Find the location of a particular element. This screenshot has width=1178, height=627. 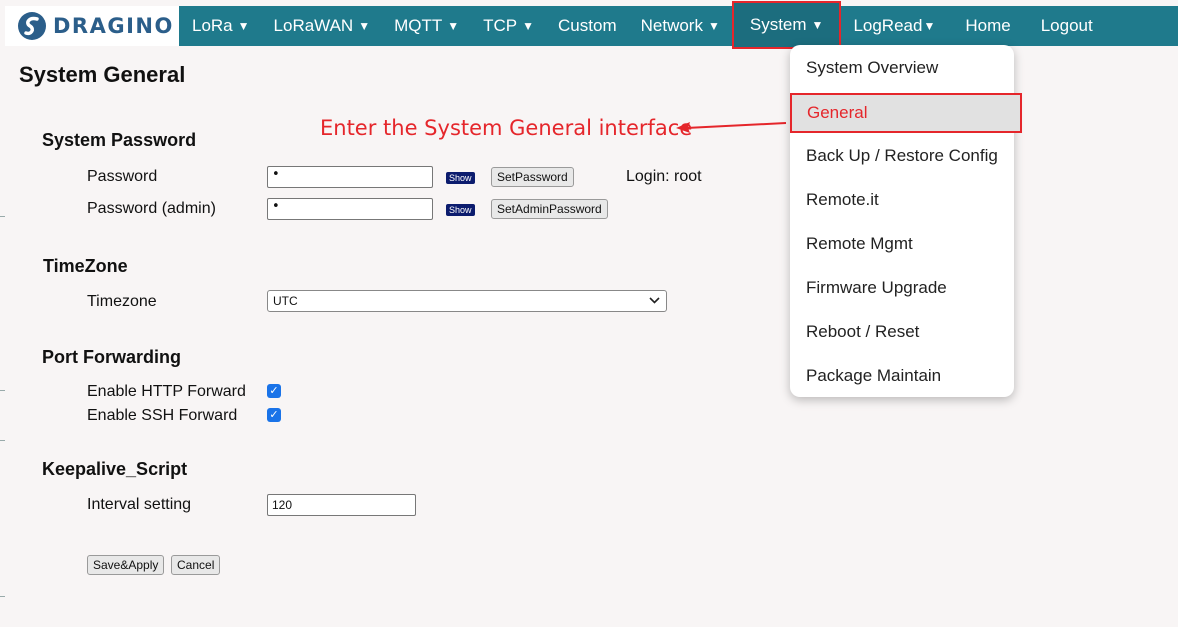

annotation-arrow-icon is located at coordinates (731, 127).